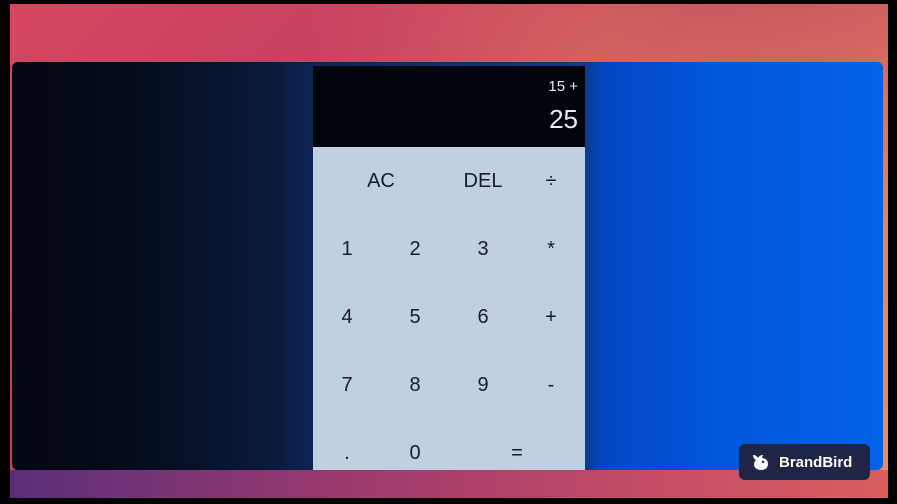 The height and width of the screenshot is (504, 897). Describe the element at coordinates (483, 317) in the screenshot. I see `digit-6-button: 6` at that location.